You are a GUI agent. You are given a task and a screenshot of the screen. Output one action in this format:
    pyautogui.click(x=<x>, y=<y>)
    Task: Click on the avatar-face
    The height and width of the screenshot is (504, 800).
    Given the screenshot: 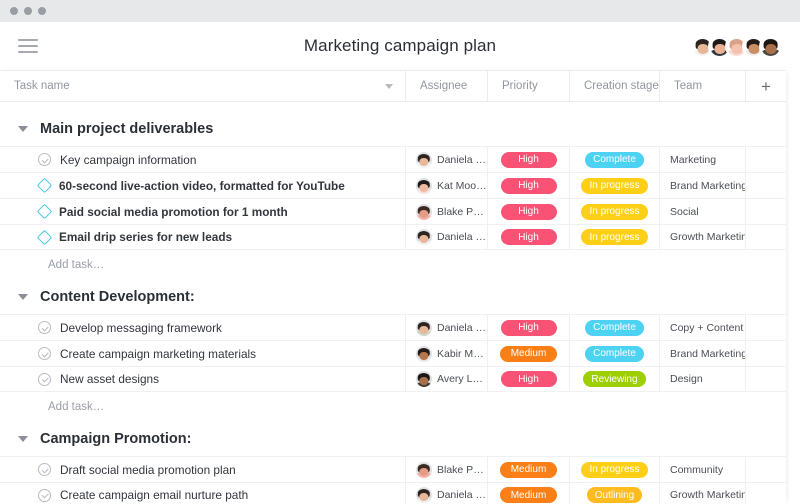 What is the action you would take?
    pyautogui.click(x=424, y=354)
    